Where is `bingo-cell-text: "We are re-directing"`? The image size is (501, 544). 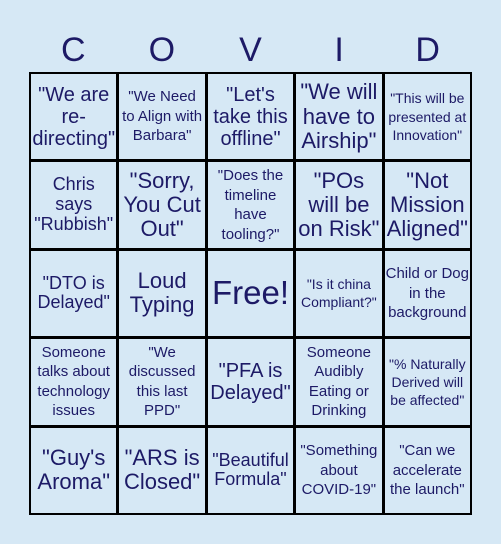 bingo-cell-text: "We are re-directing" is located at coordinates (74, 116).